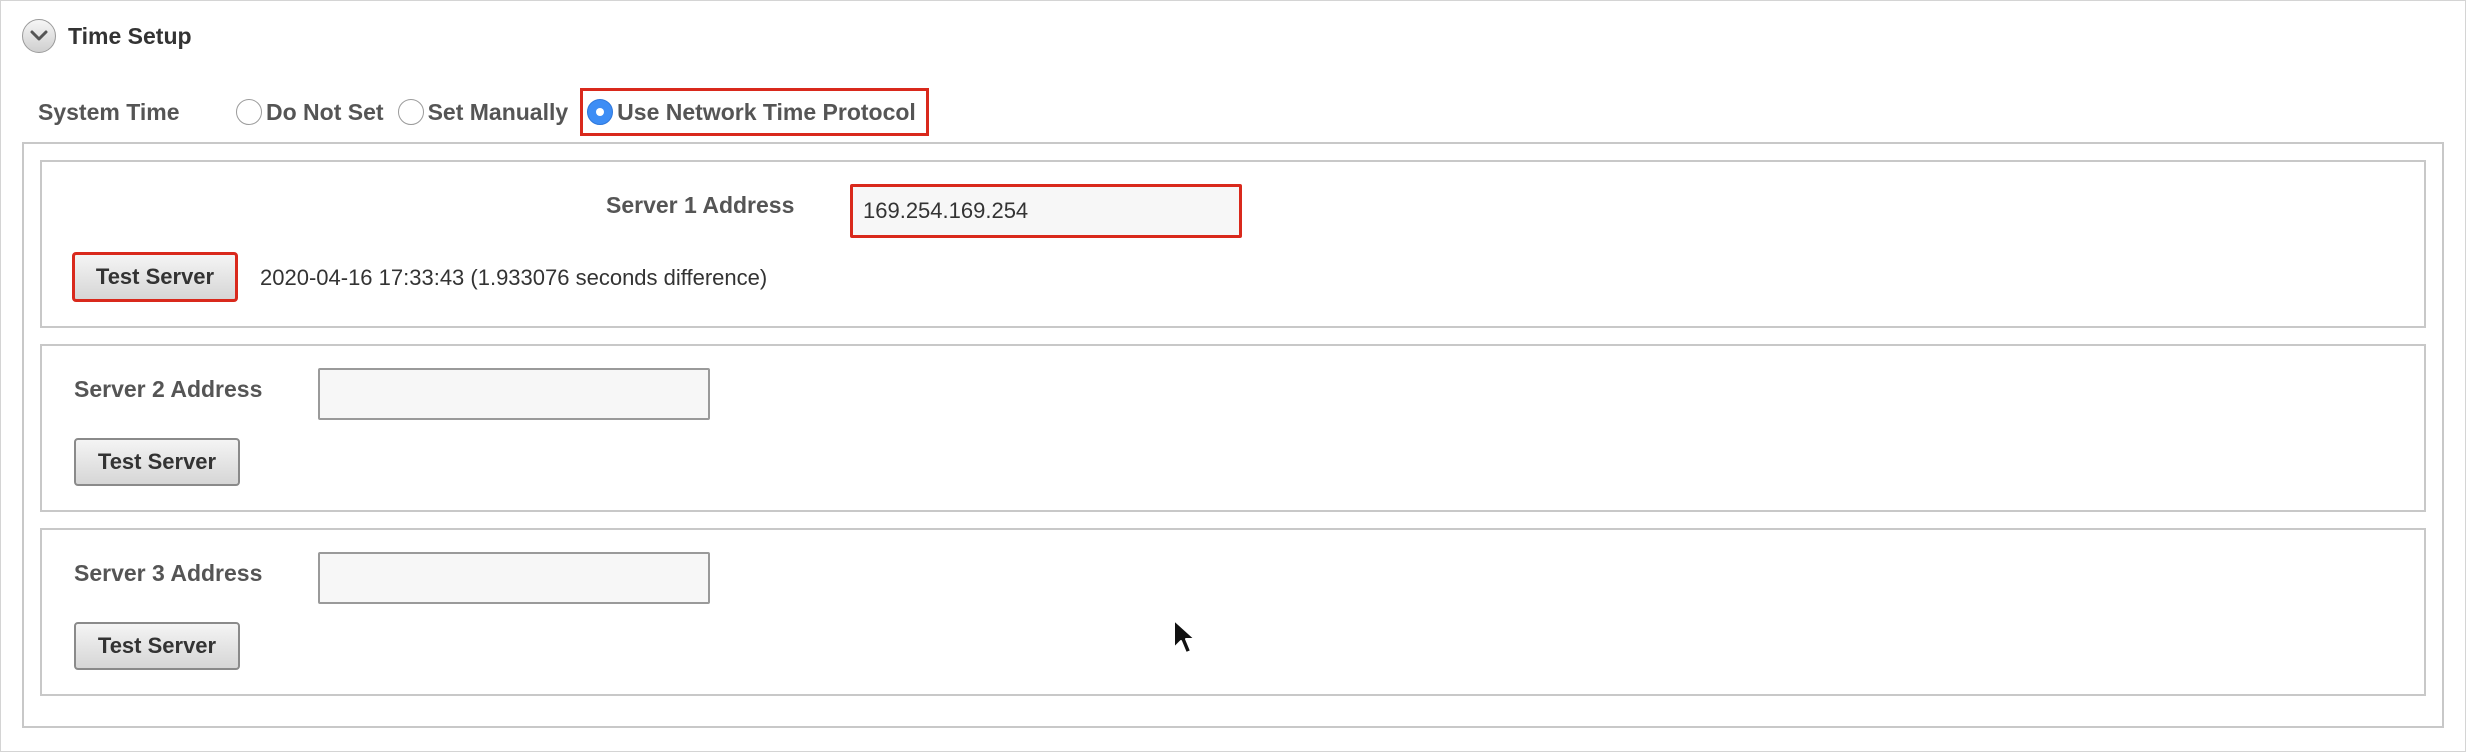  What do you see at coordinates (514, 578) in the screenshot?
I see `server-3-address-input` at bounding box center [514, 578].